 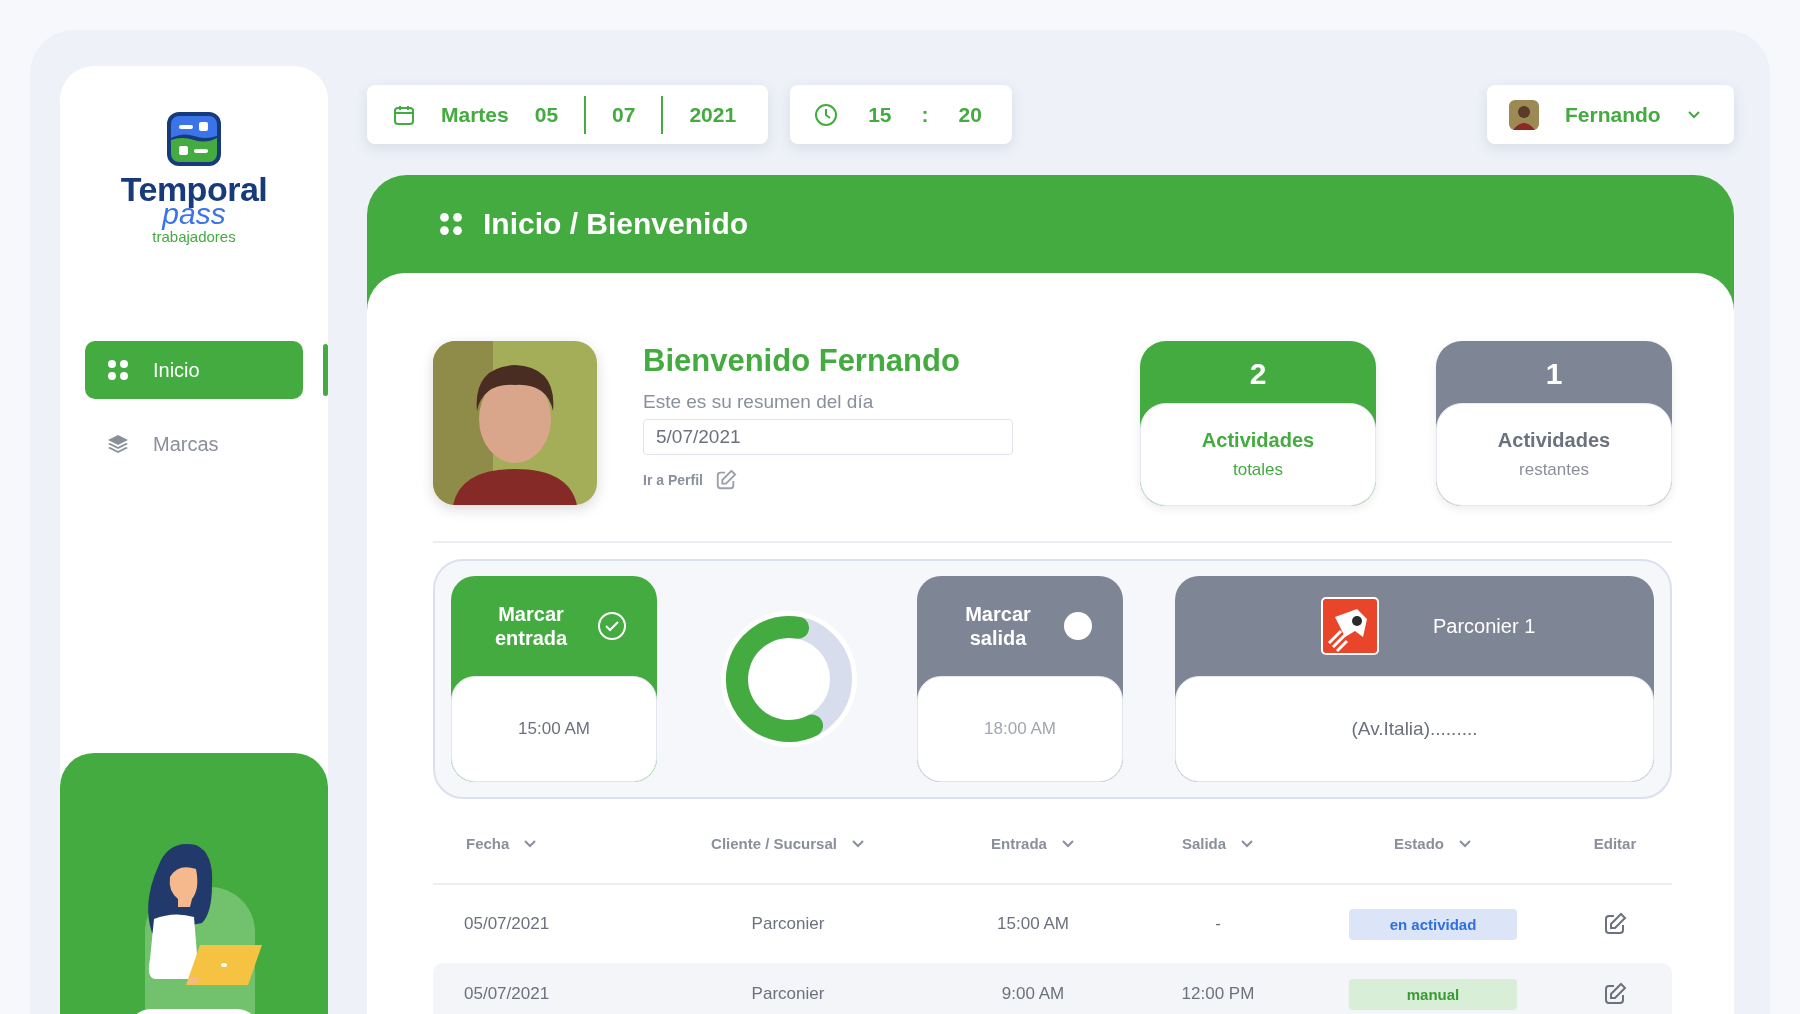 I want to click on pending-circle-icon, so click(x=1078, y=626).